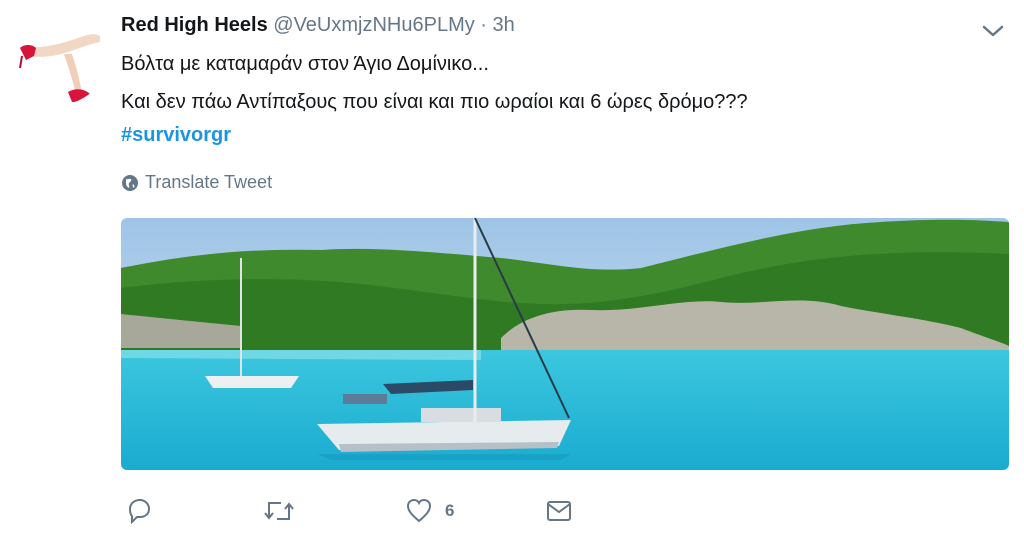 The height and width of the screenshot is (536, 1024). What do you see at coordinates (139, 511) in the screenshot?
I see `reply-icon` at bounding box center [139, 511].